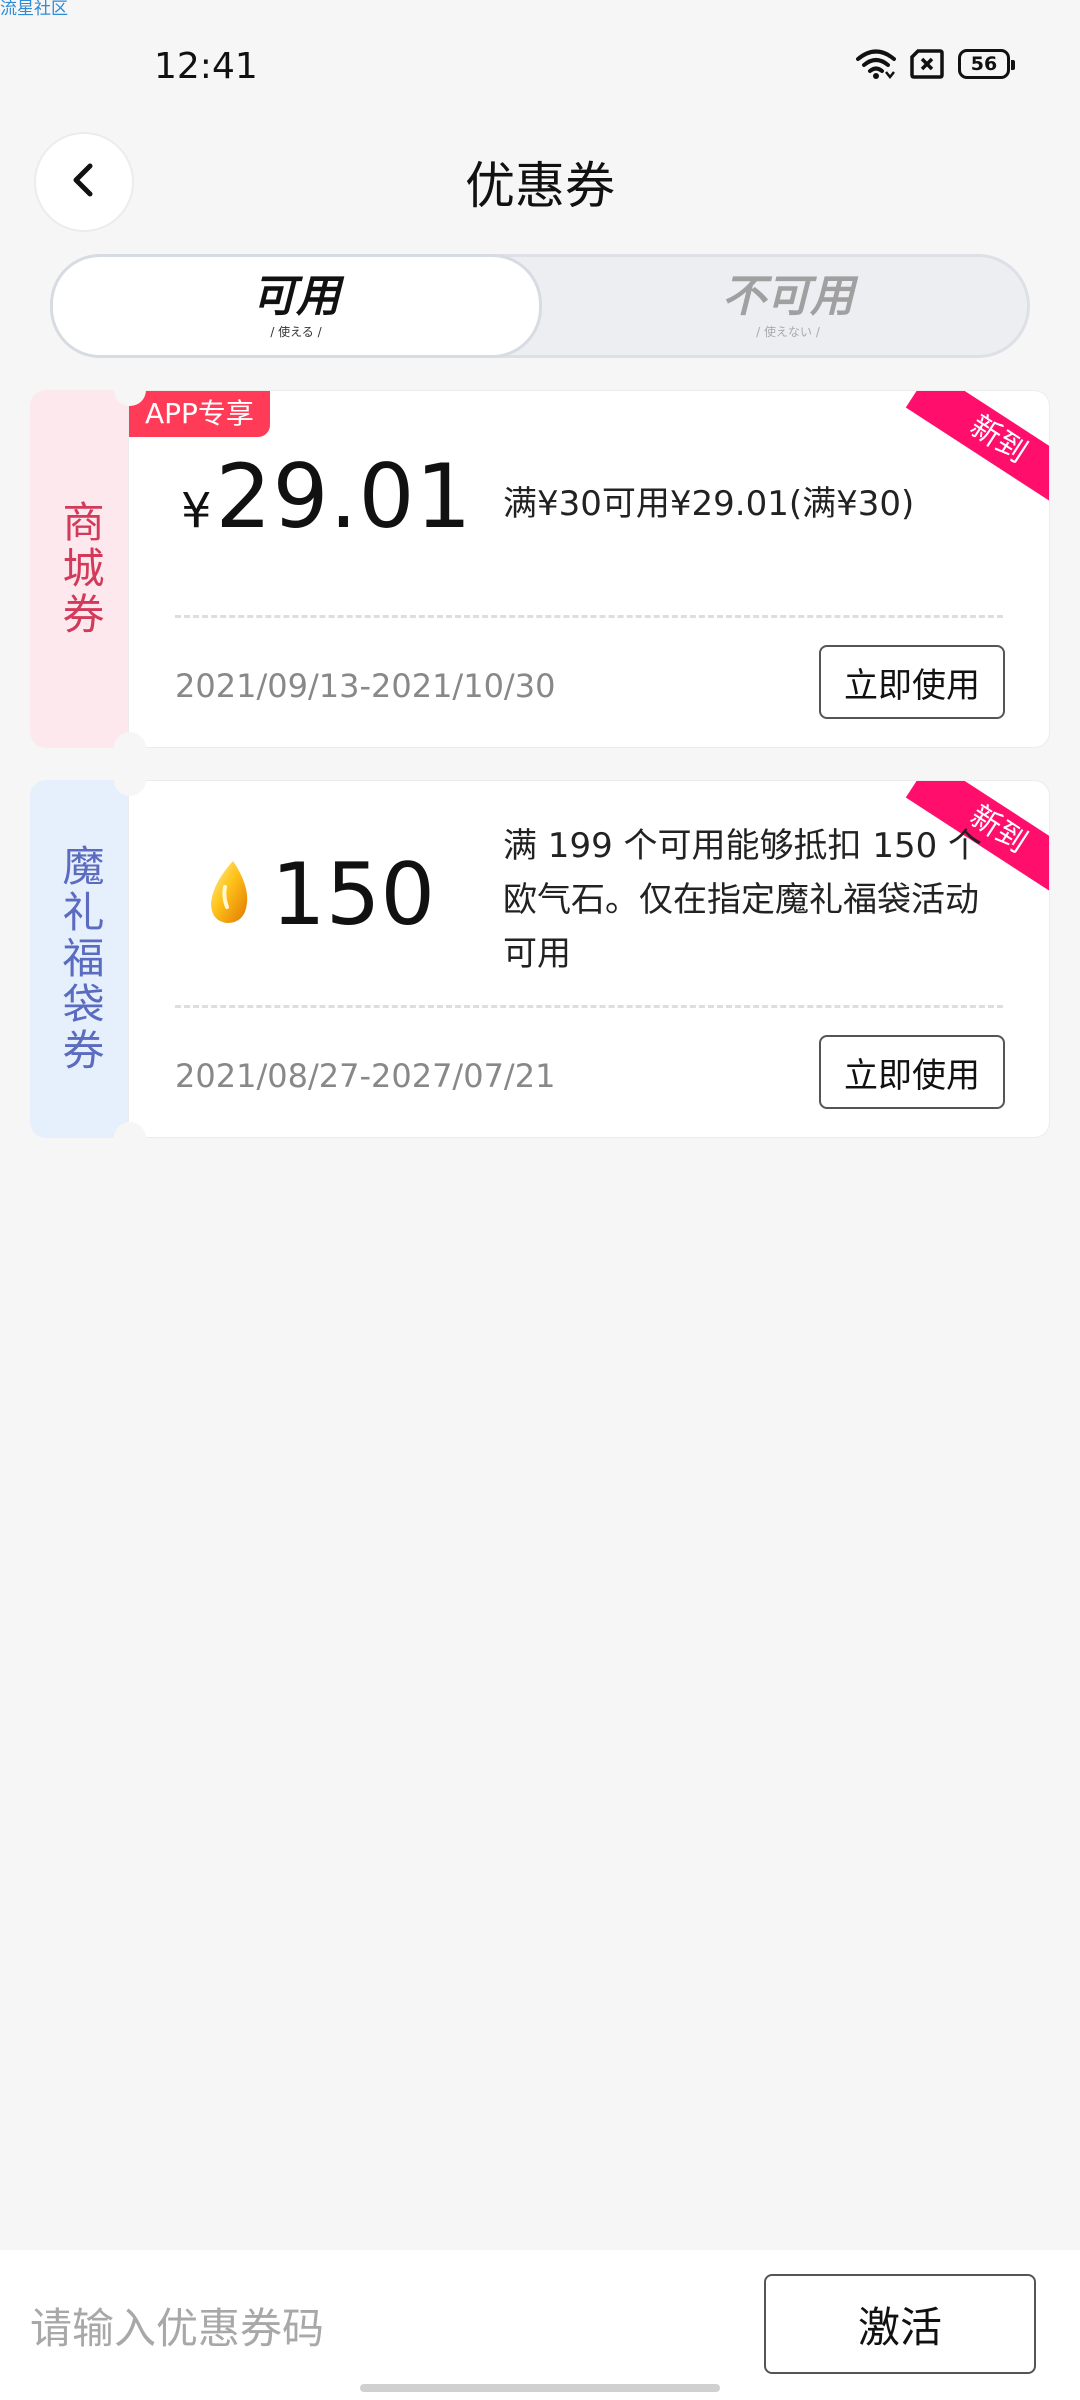  I want to click on tab-unavailable: 不可用 / 使えない /, so click(788, 306).